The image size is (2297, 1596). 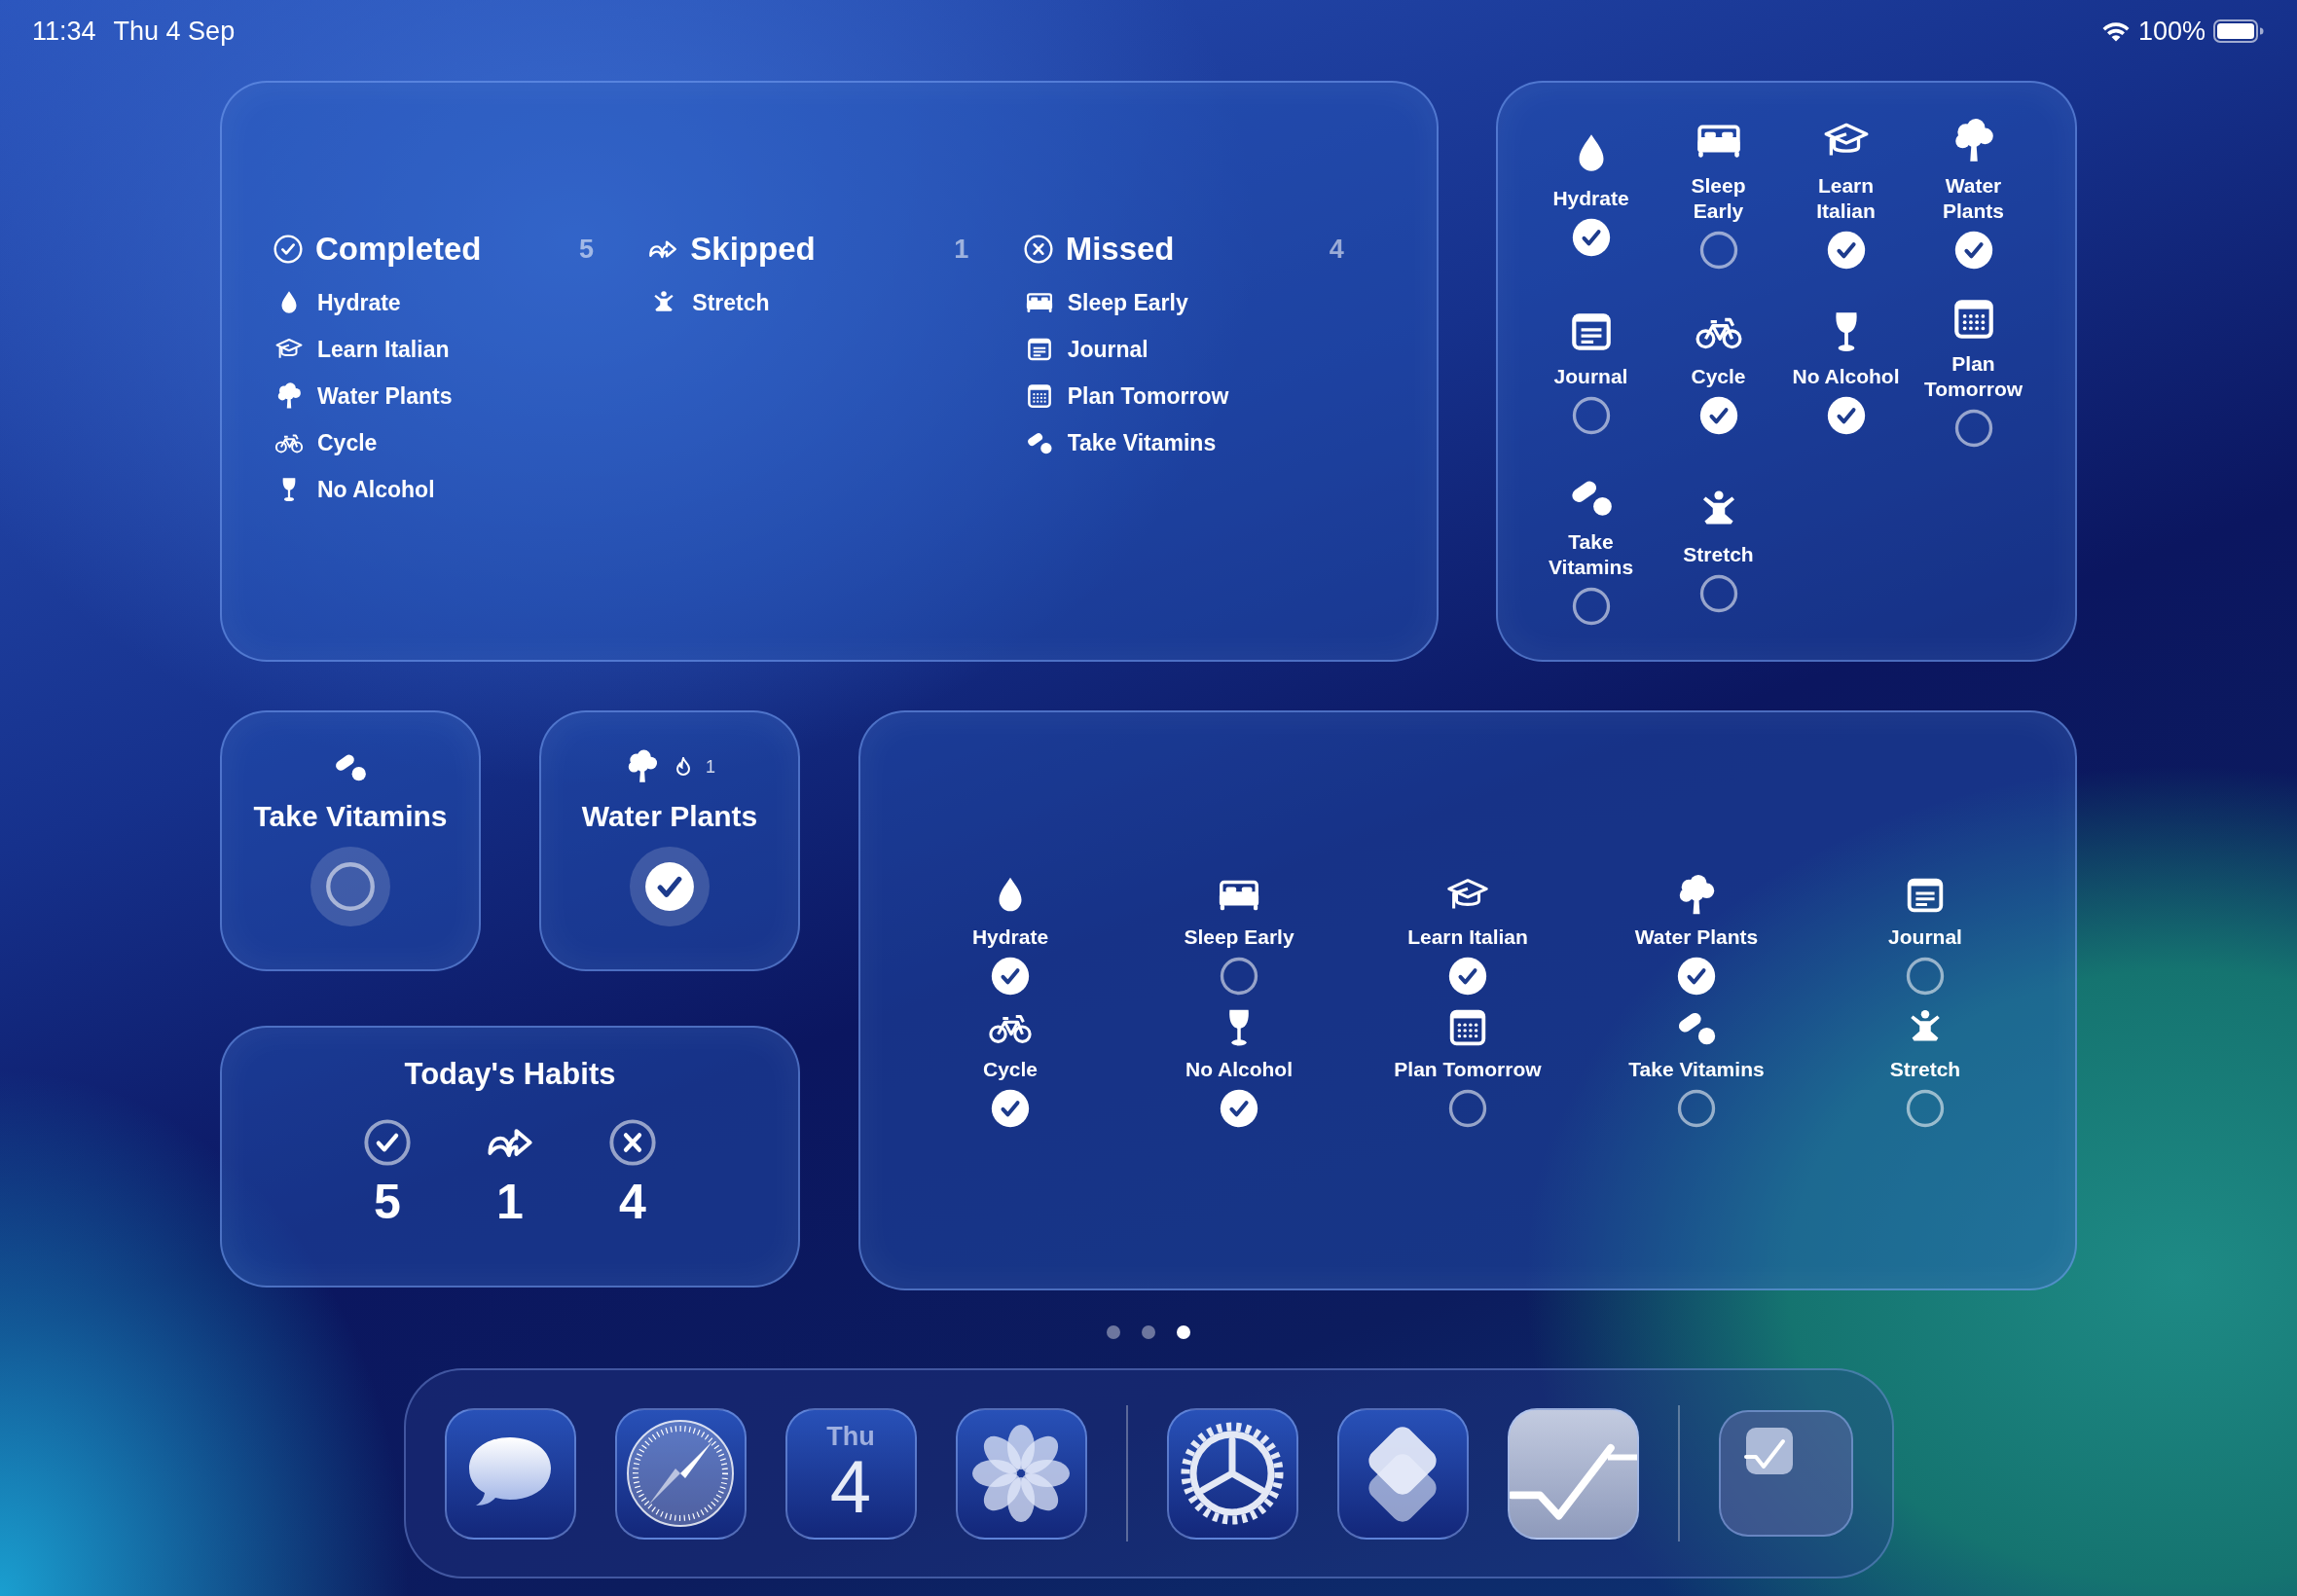 I want to click on stat-count: 1, so click(x=510, y=1202).